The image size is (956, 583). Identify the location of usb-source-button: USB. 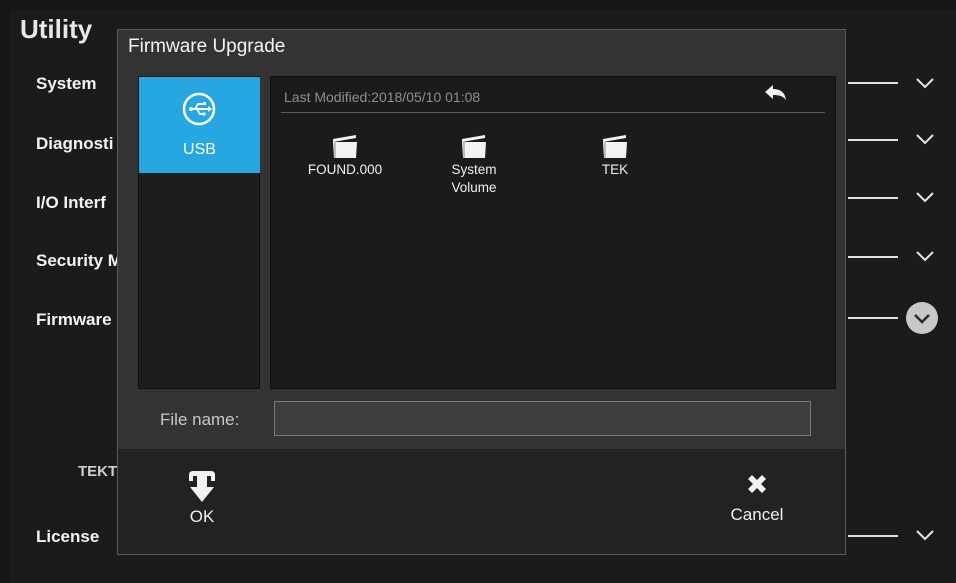
(199, 125).